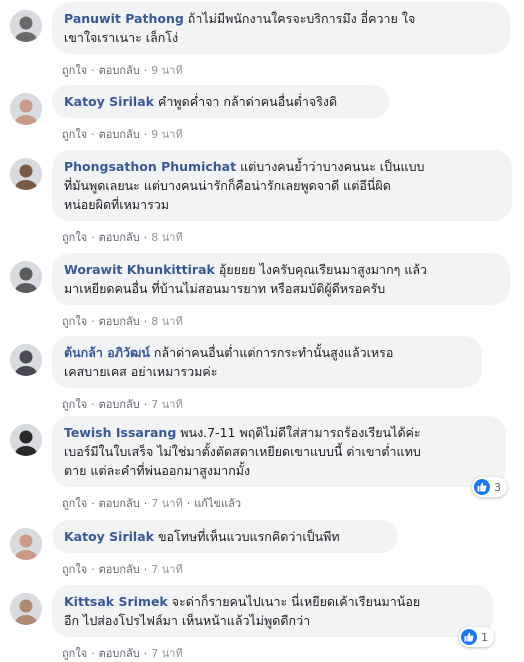 The image size is (524, 662). I want to click on comment-author: ต้นกล้า อภิวัฒน์, so click(107, 352).